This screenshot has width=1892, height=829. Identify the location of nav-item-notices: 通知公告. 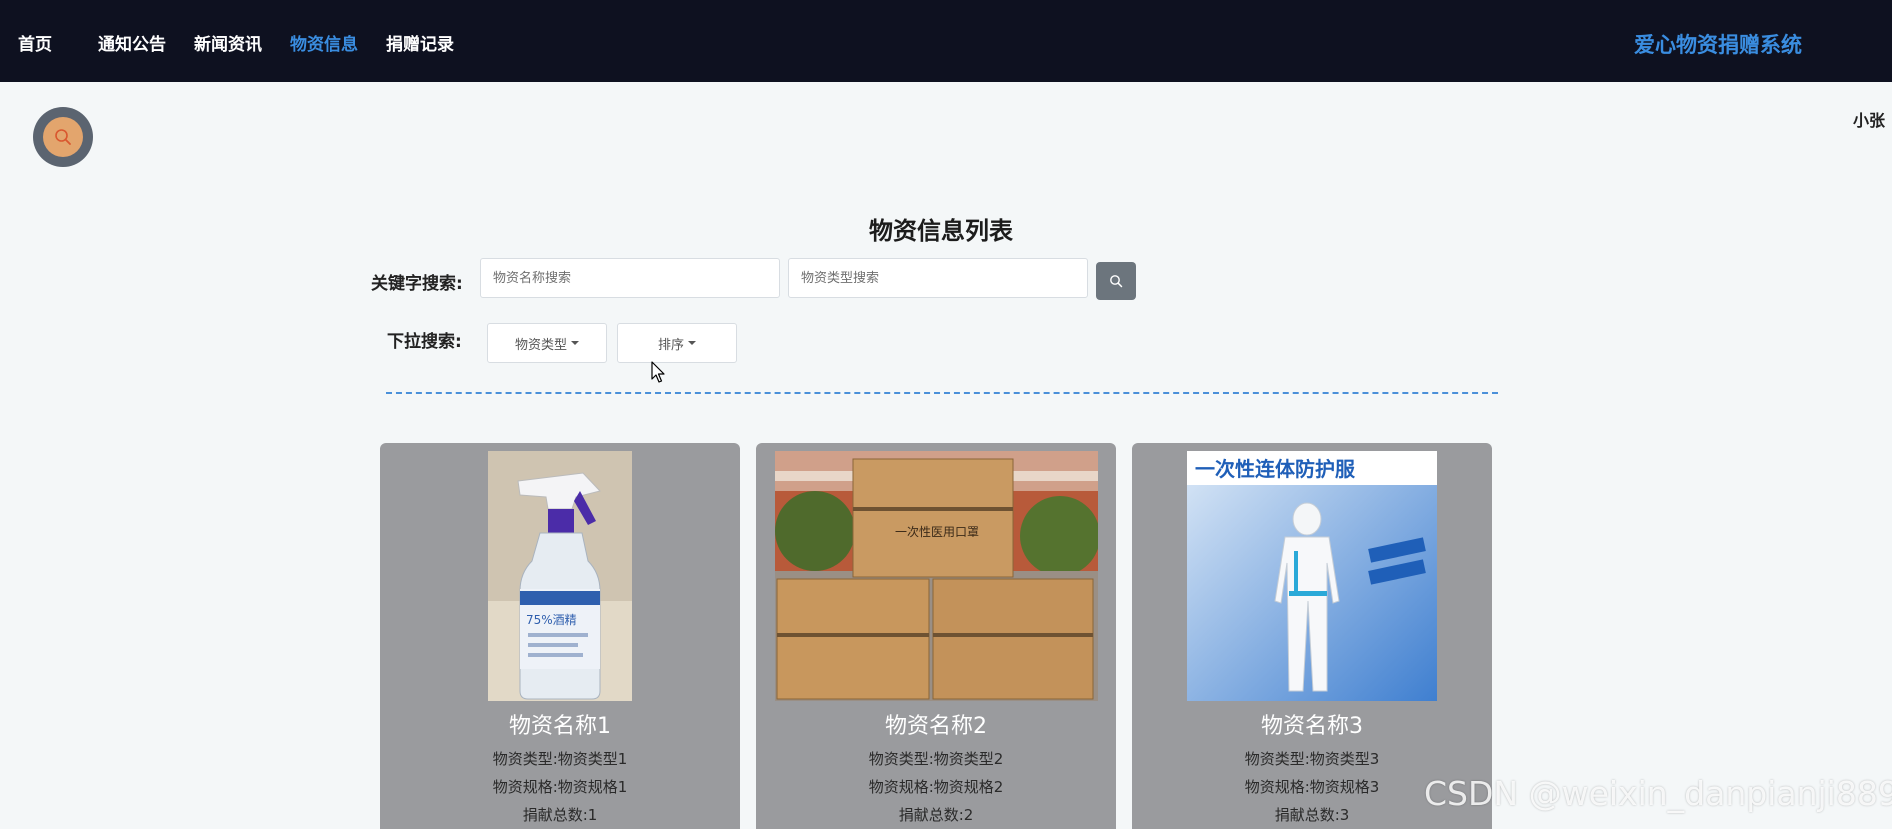
(132, 42).